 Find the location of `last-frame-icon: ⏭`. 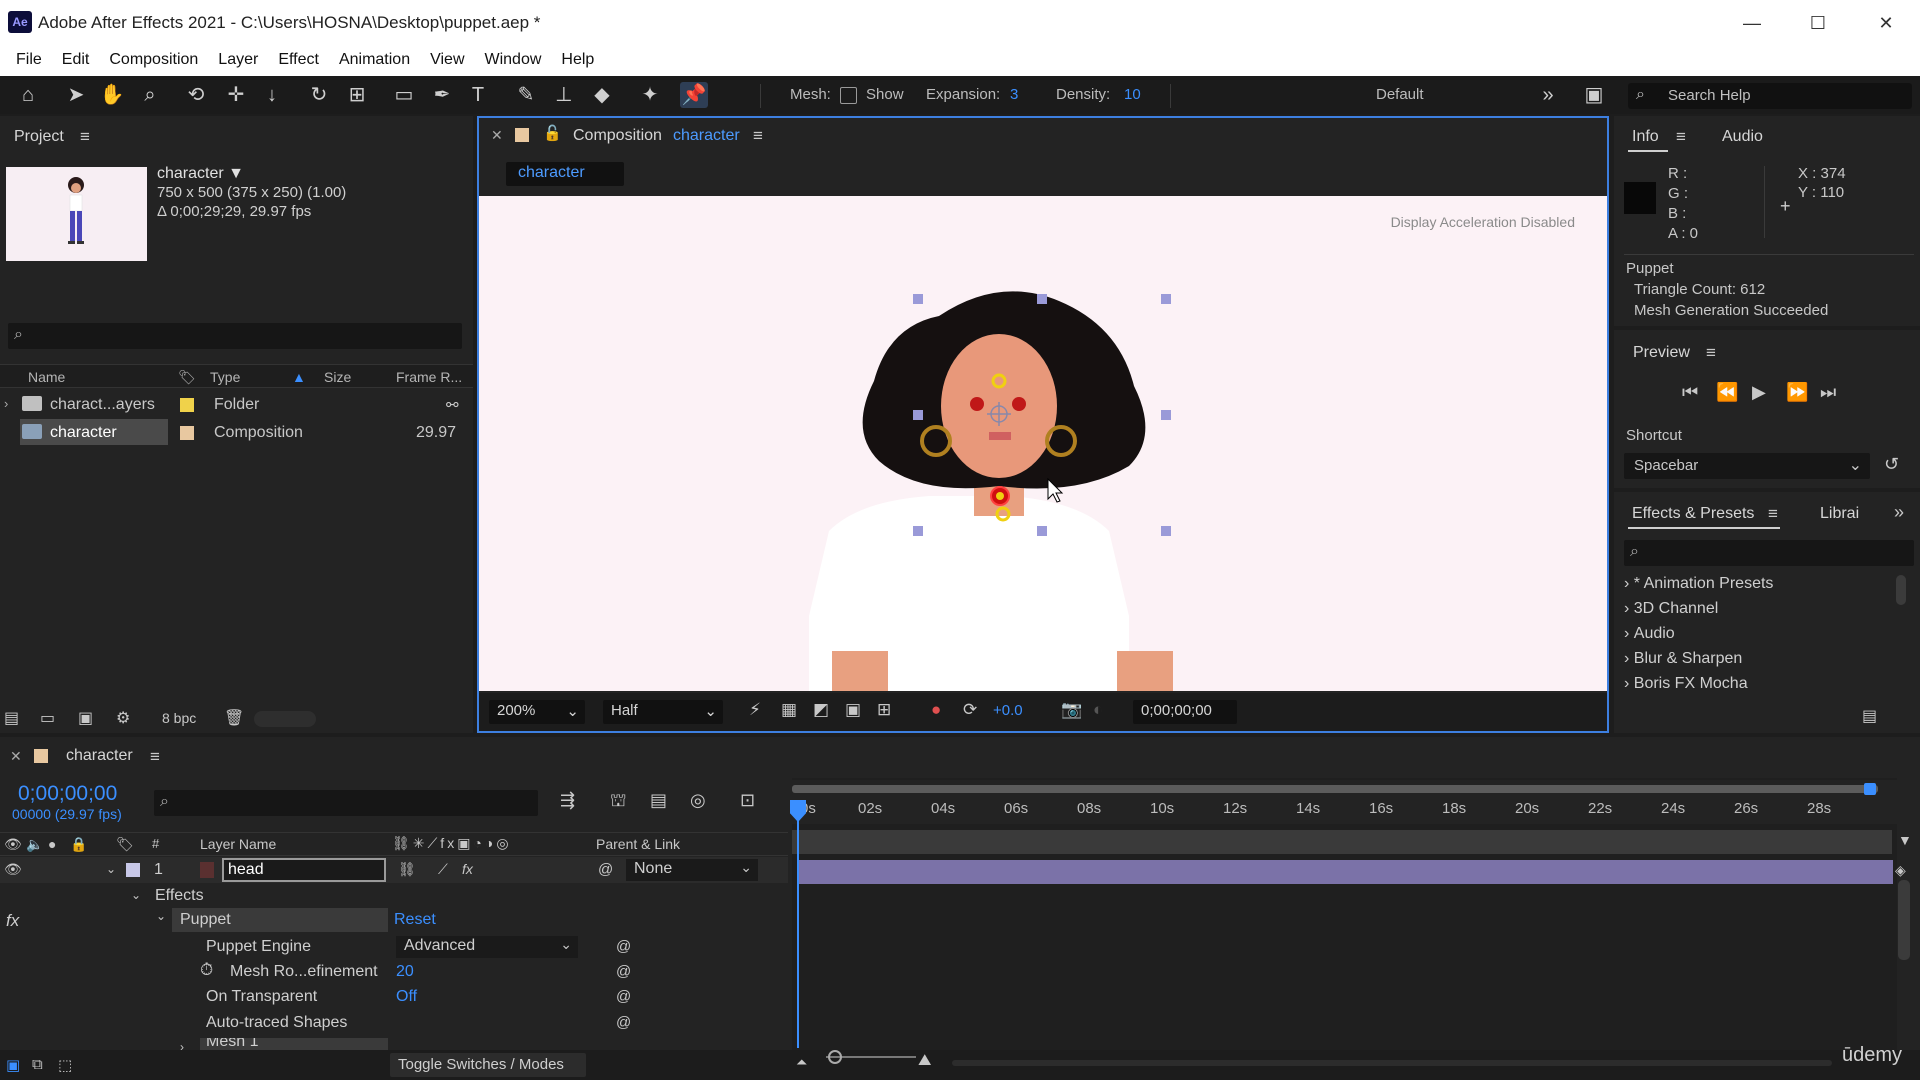

last-frame-icon: ⏭ is located at coordinates (1828, 392).